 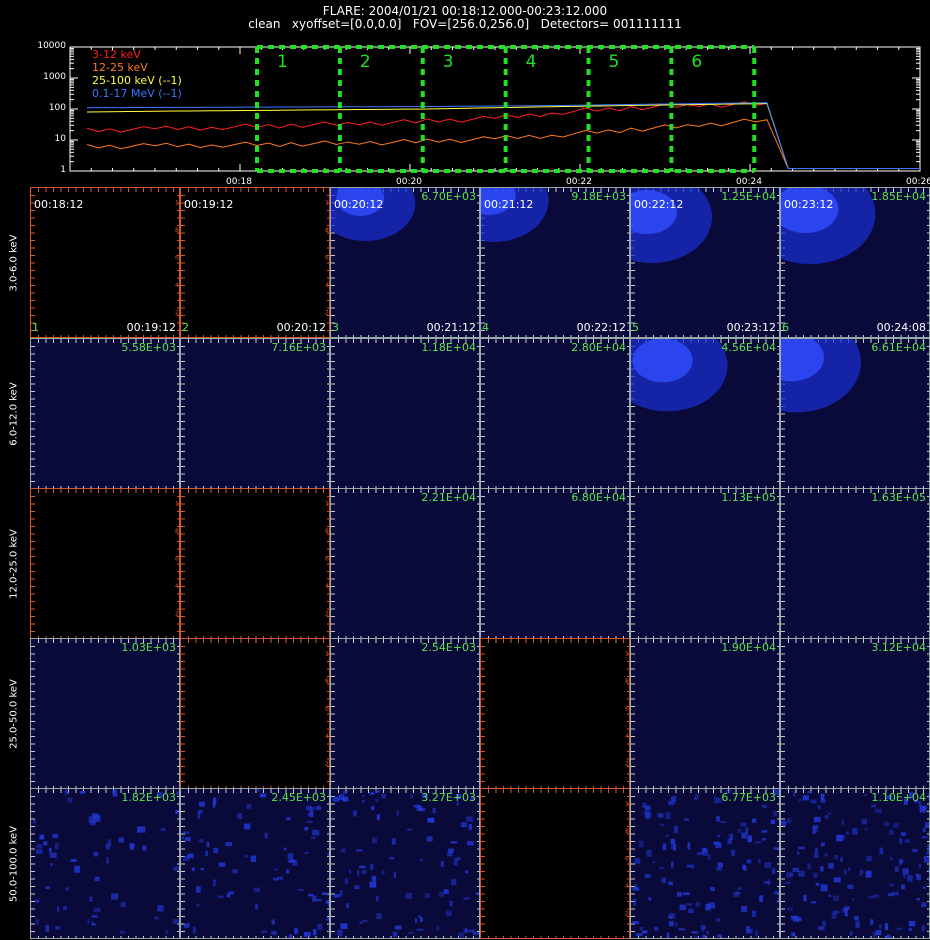 I want to click on energy-band-label: 3.0-6.0 keV, so click(x=14, y=262).